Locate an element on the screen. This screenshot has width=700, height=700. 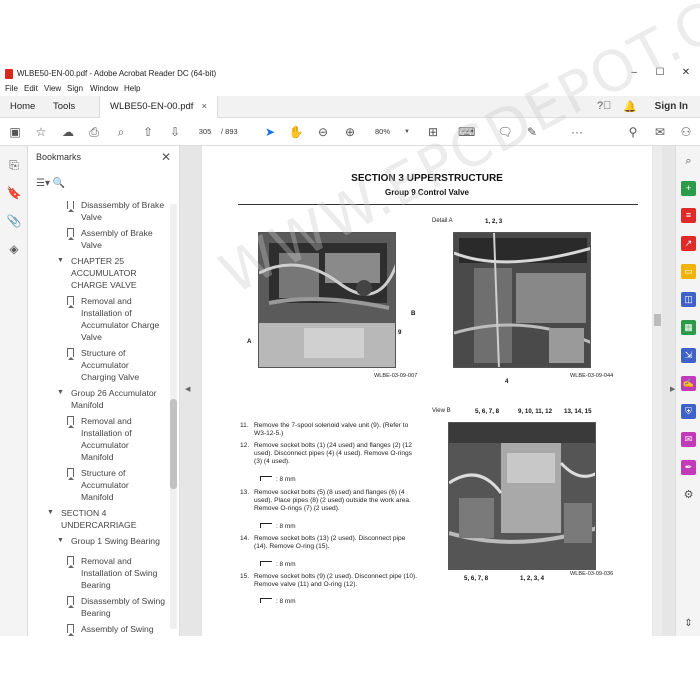
bookmark-options-icon: ☰▾ 🔍 is located at coordinates (50, 183).